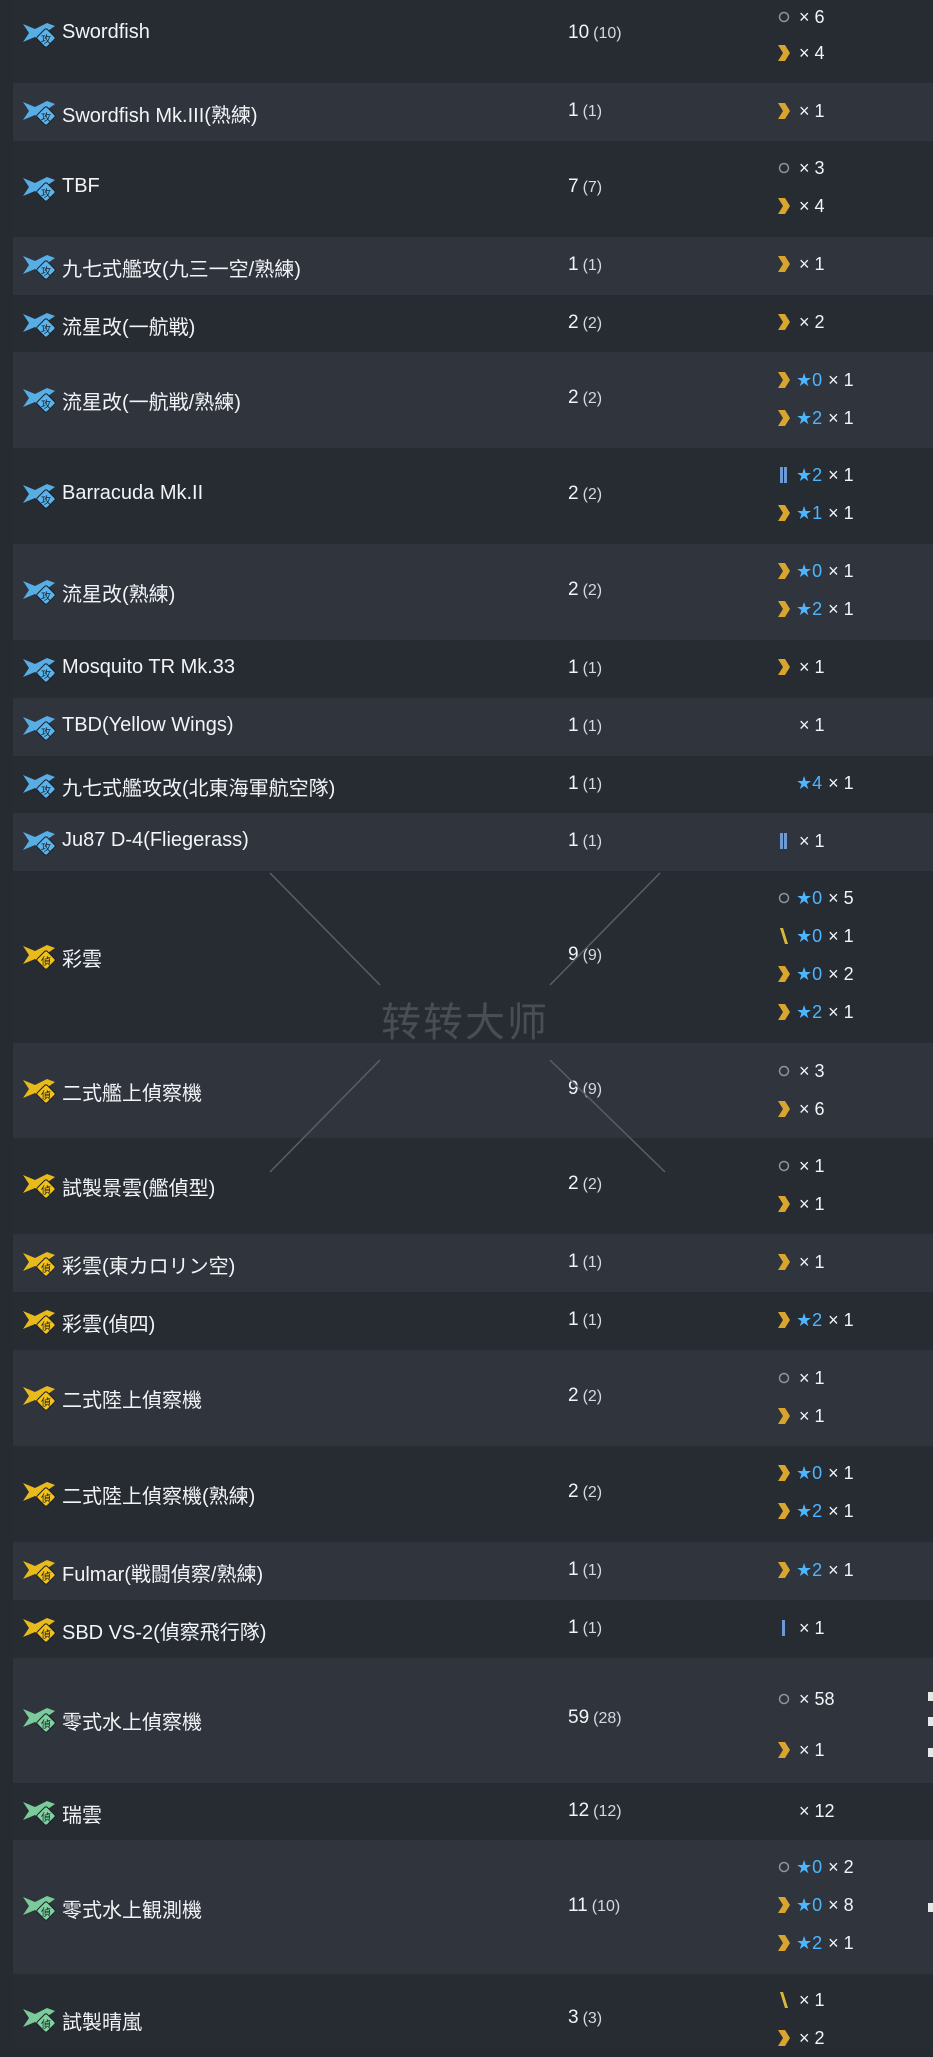 The width and height of the screenshot is (933, 2057). Describe the element at coordinates (82, 957) in the screenshot. I see `equipment-name: 彩雲` at that location.